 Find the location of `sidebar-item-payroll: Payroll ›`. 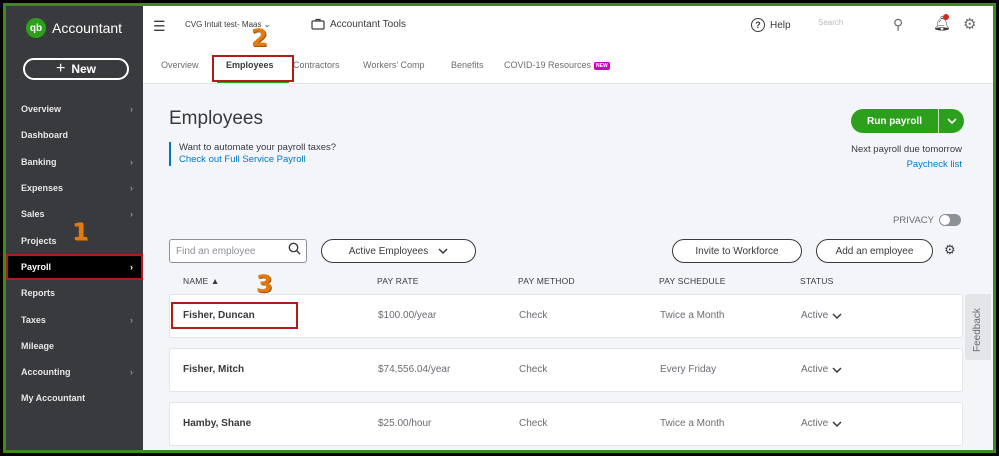

sidebar-item-payroll: Payroll › is located at coordinates (74, 267).